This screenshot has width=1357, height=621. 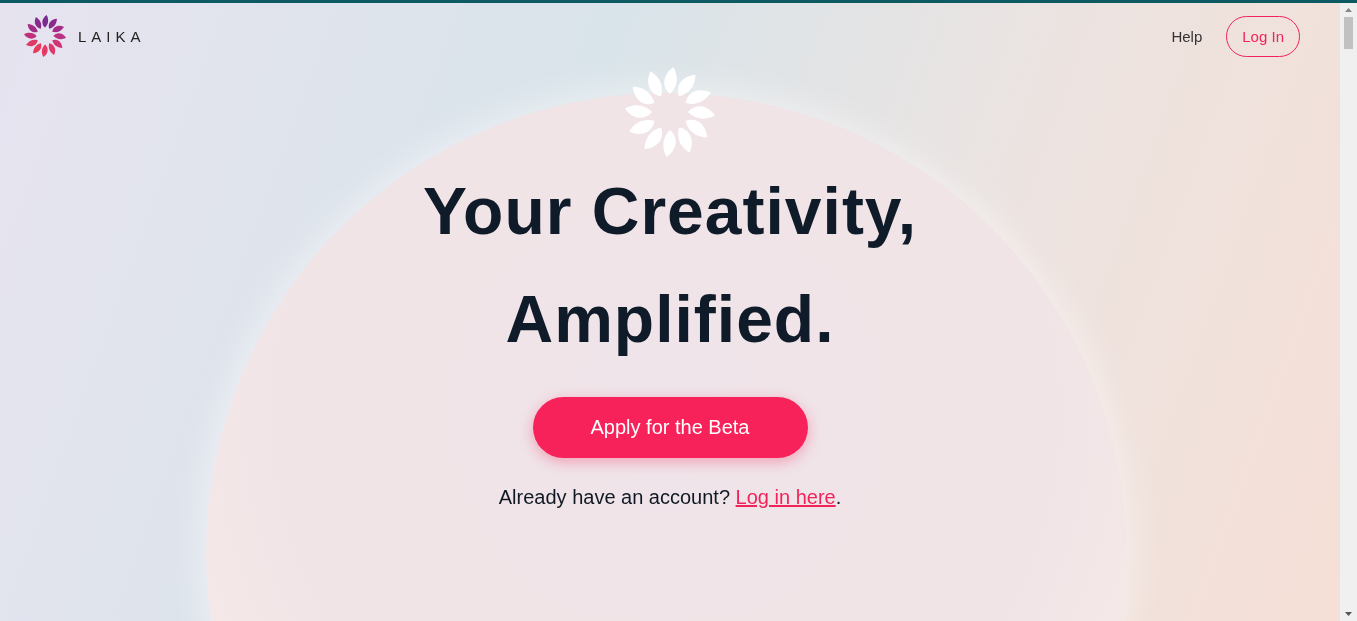 What do you see at coordinates (45, 36) in the screenshot?
I see `flower-logo-icon` at bounding box center [45, 36].